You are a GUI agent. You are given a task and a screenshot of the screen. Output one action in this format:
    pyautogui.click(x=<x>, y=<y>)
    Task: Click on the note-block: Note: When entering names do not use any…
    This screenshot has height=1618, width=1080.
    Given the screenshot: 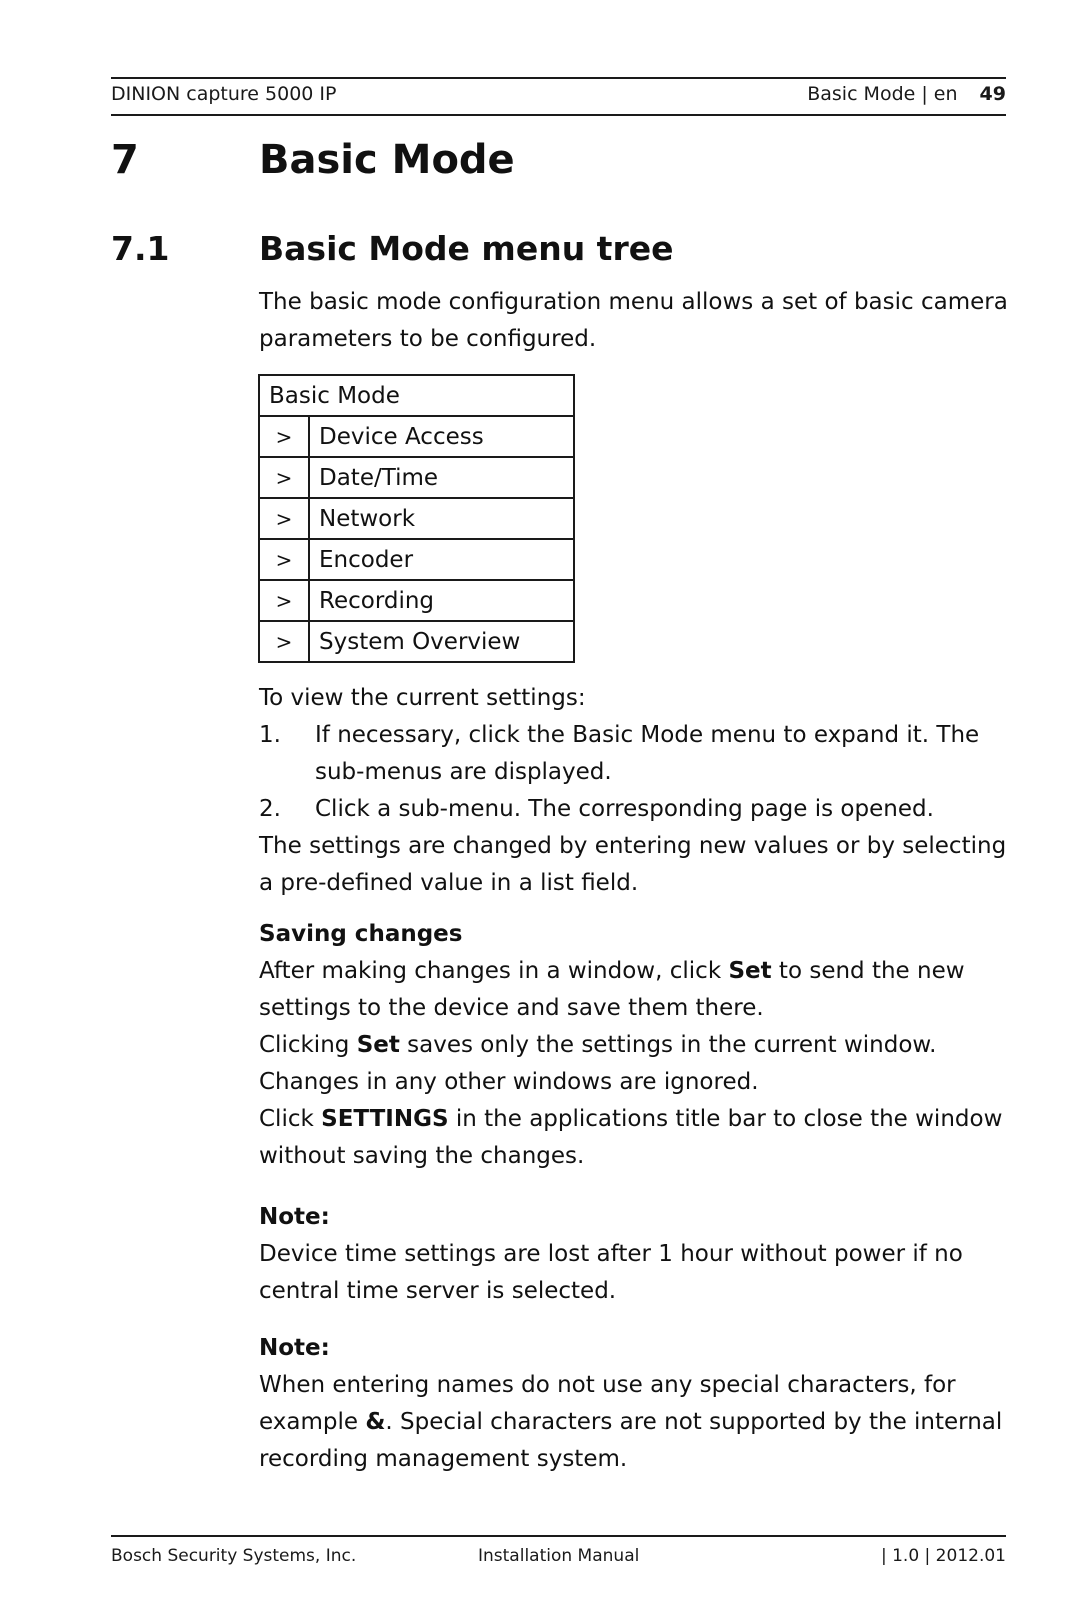 What is the action you would take?
    pyautogui.click(x=639, y=1404)
    